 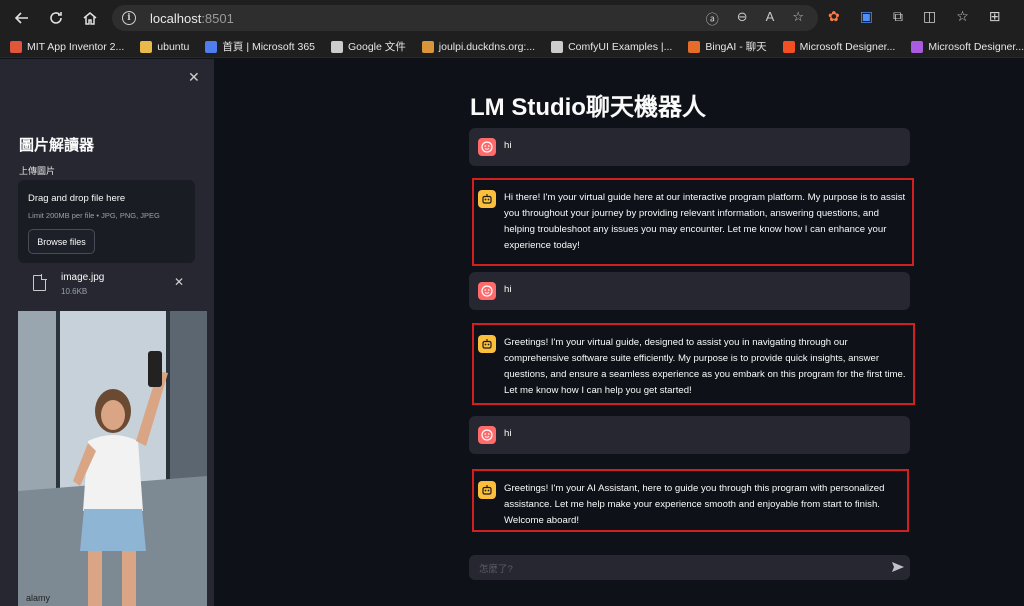 I want to click on bookmark-item: Google 文件, so click(x=368, y=46).